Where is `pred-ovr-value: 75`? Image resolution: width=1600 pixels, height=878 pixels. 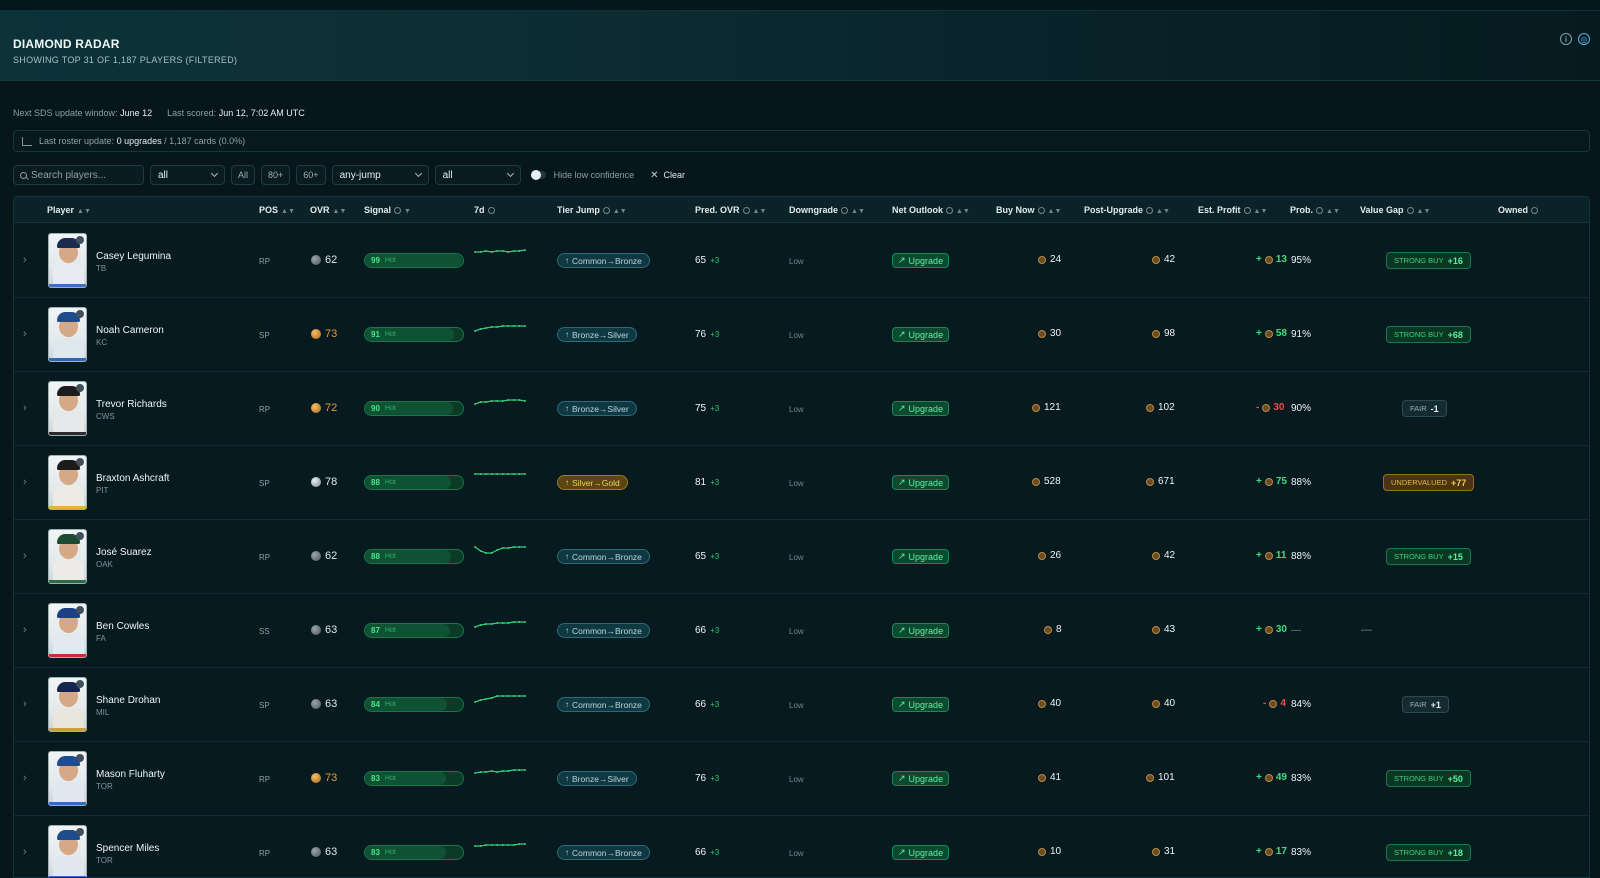
pred-ovr-value: 75 is located at coordinates (701, 408).